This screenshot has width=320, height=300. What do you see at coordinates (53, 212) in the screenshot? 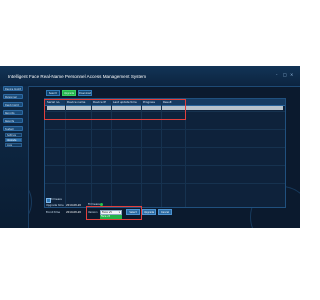
I see `enroll-time-label: Enroll time` at bounding box center [53, 212].